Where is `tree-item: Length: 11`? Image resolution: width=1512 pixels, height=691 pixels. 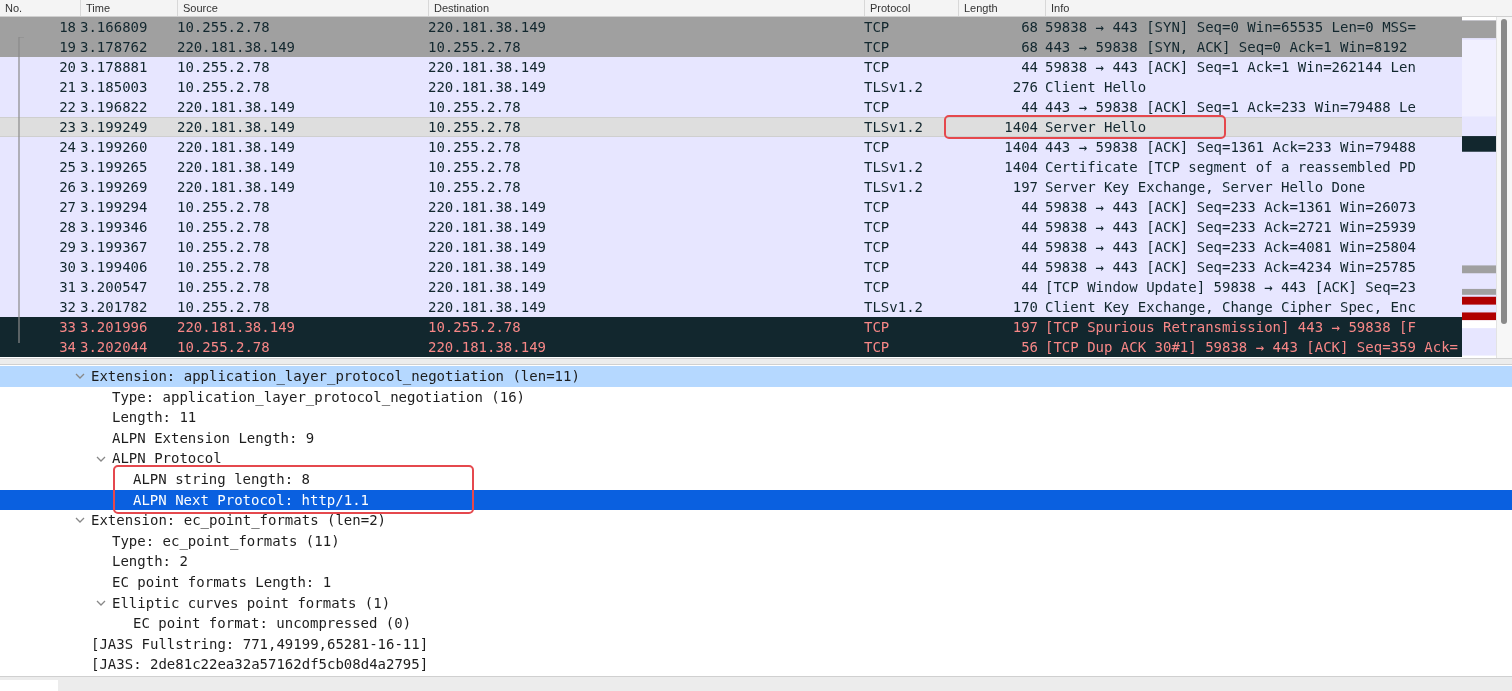 tree-item: Length: 11 is located at coordinates (756, 417).